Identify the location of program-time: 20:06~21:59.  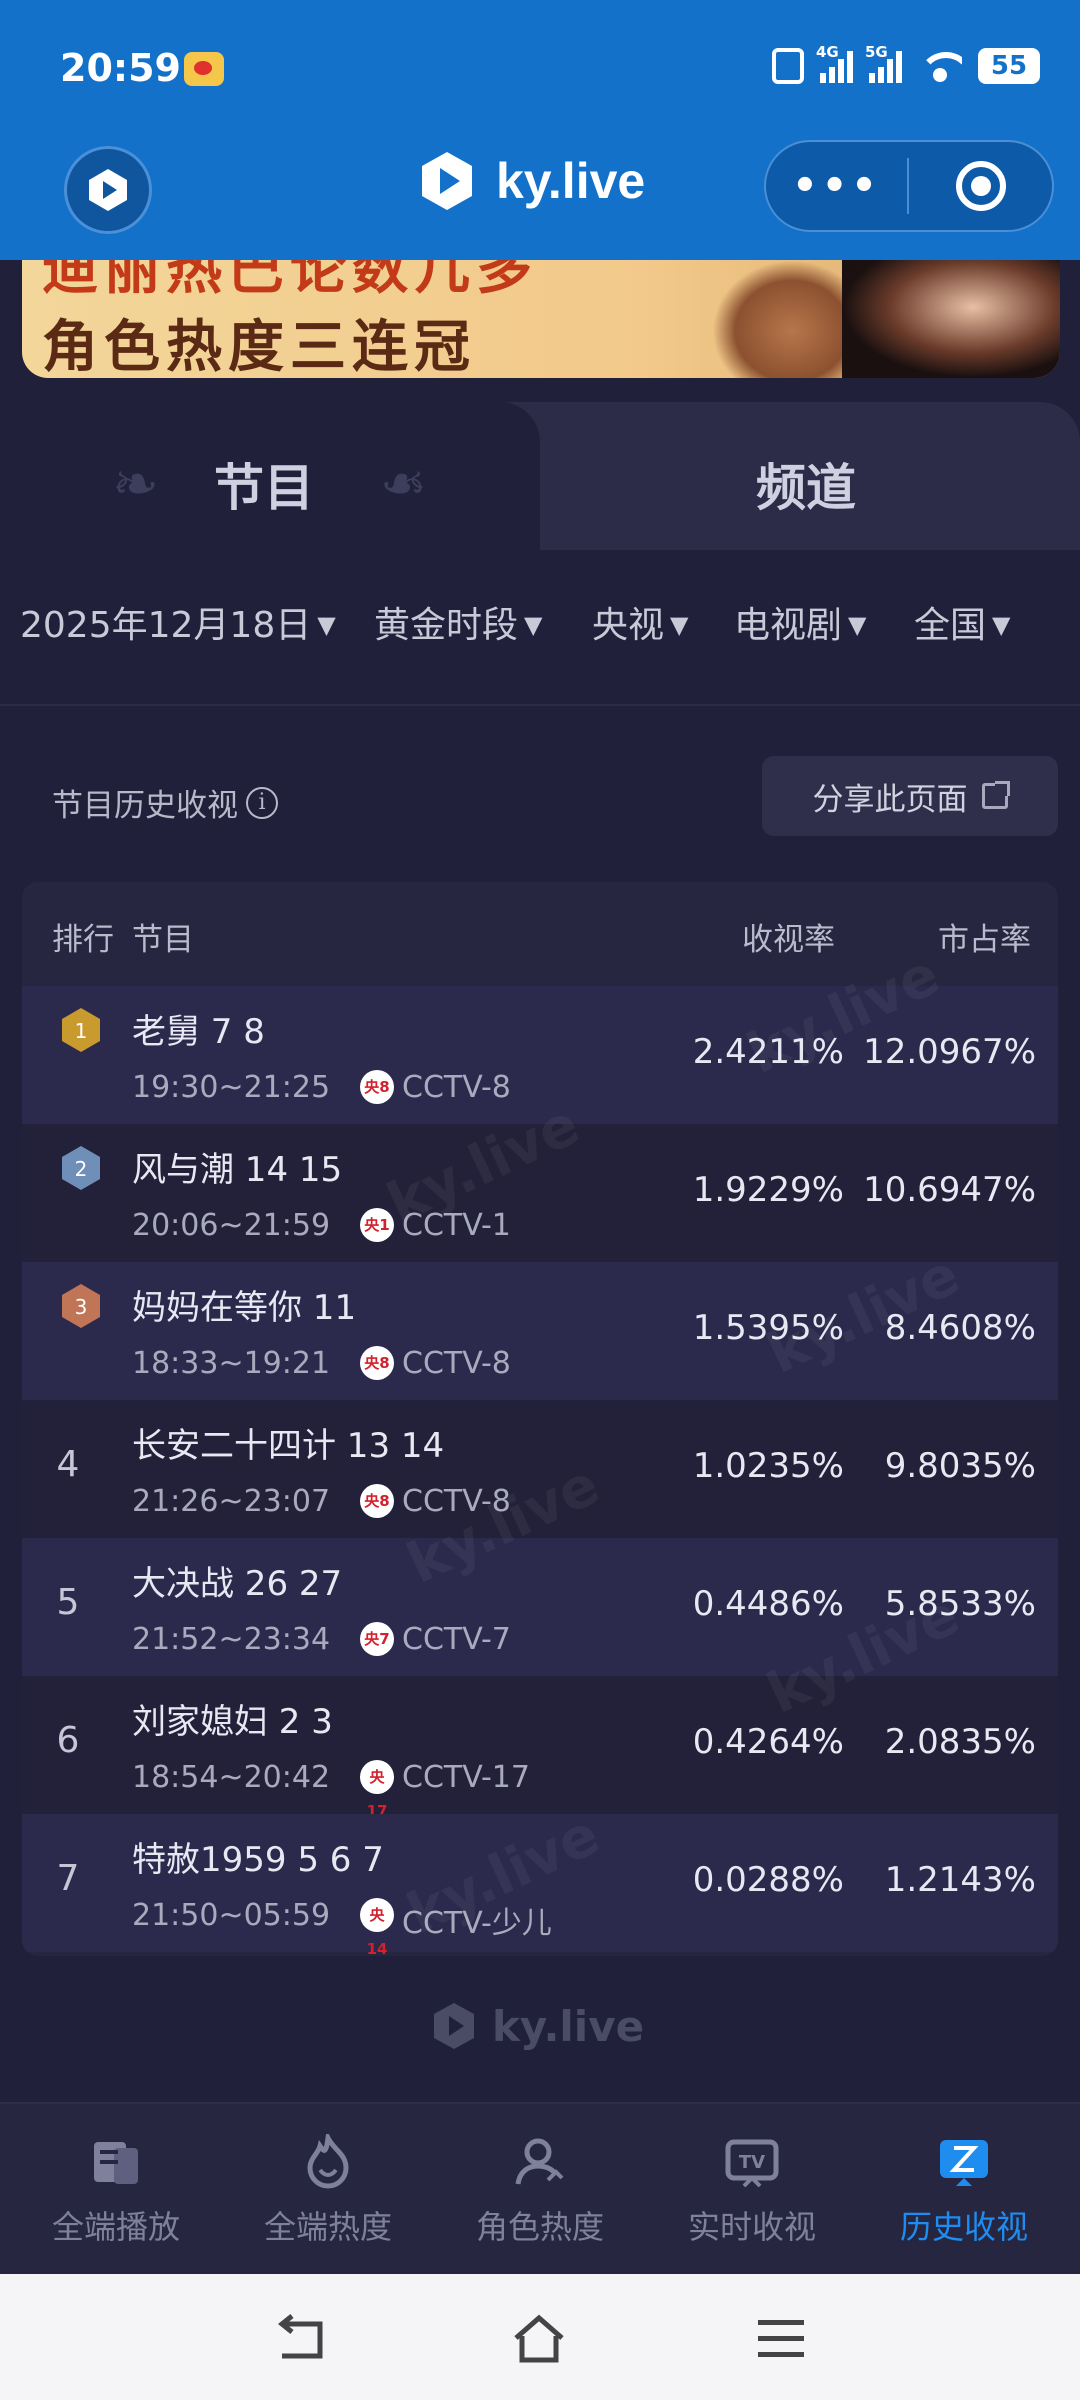
(231, 1225).